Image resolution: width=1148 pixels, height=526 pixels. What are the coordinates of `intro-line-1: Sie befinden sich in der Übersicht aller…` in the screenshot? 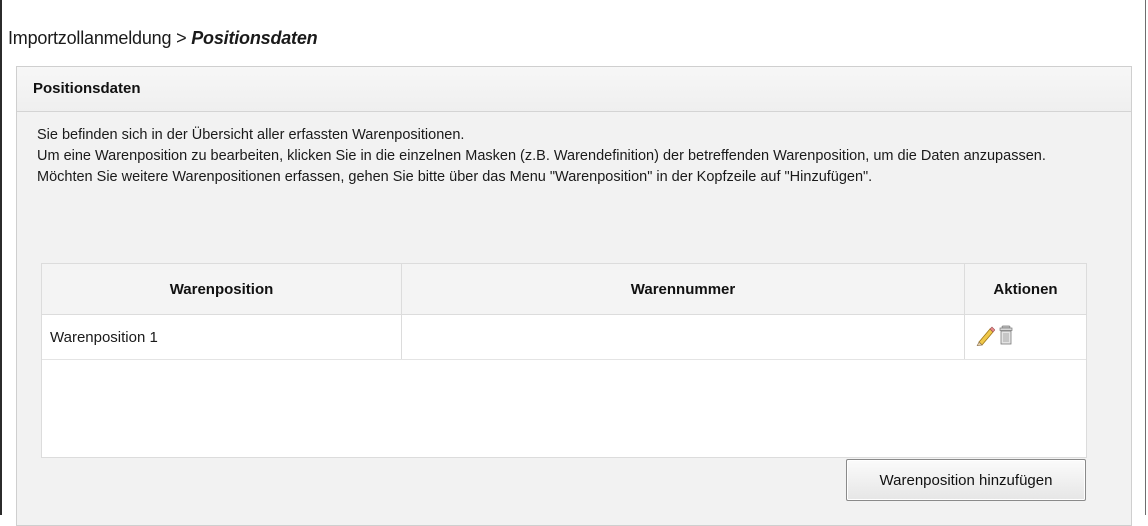 It's located at (251, 135).